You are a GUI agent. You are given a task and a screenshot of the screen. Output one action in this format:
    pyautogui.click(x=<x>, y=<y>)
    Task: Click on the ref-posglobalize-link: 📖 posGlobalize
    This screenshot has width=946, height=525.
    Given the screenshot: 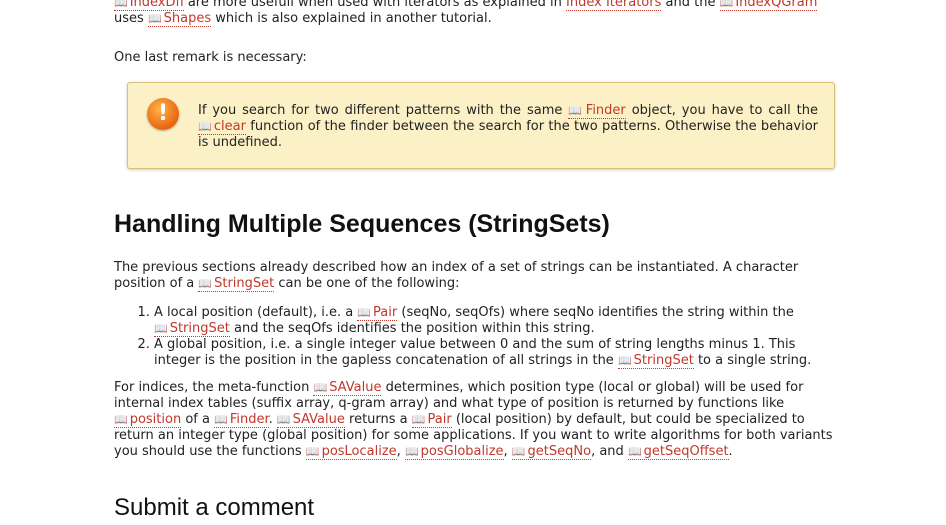 What is the action you would take?
    pyautogui.click(x=454, y=452)
    